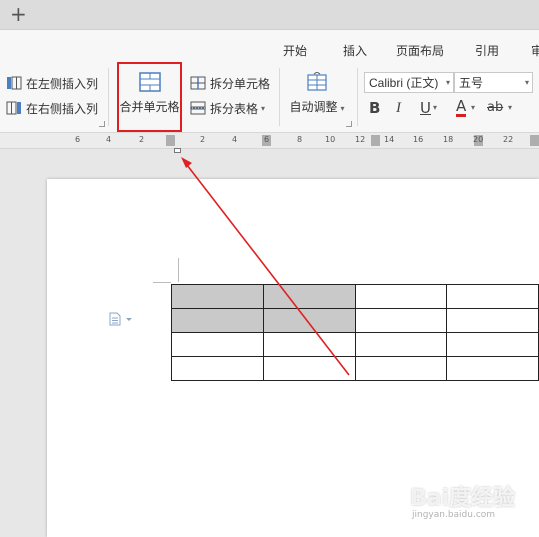 This screenshot has height=537, width=539. What do you see at coordinates (454, 515) in the screenshot?
I see `watermark-url: jingyan.baidu.com` at bounding box center [454, 515].